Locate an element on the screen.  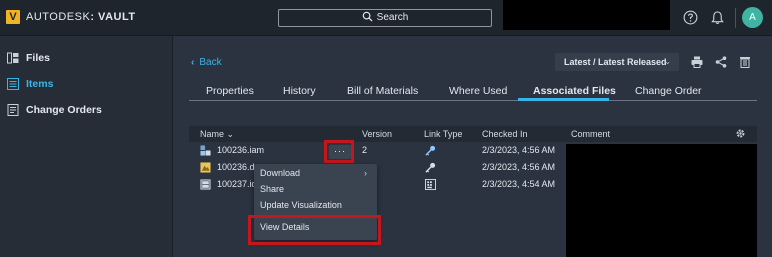
search-button: Search is located at coordinates (385, 18).